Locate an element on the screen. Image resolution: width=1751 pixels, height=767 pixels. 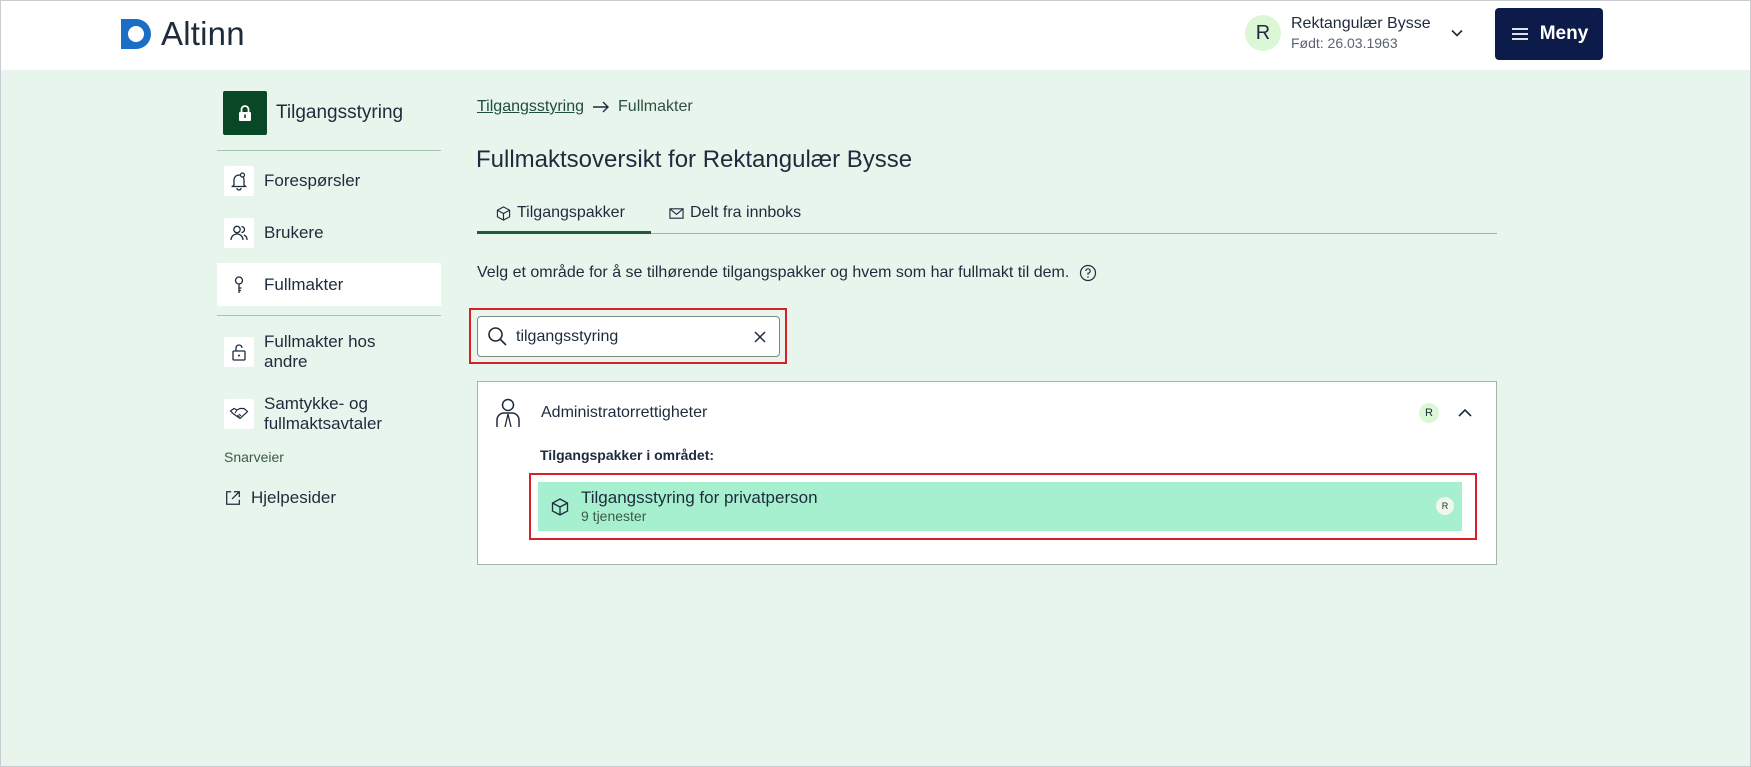
area-badge: R is located at coordinates (1429, 413).